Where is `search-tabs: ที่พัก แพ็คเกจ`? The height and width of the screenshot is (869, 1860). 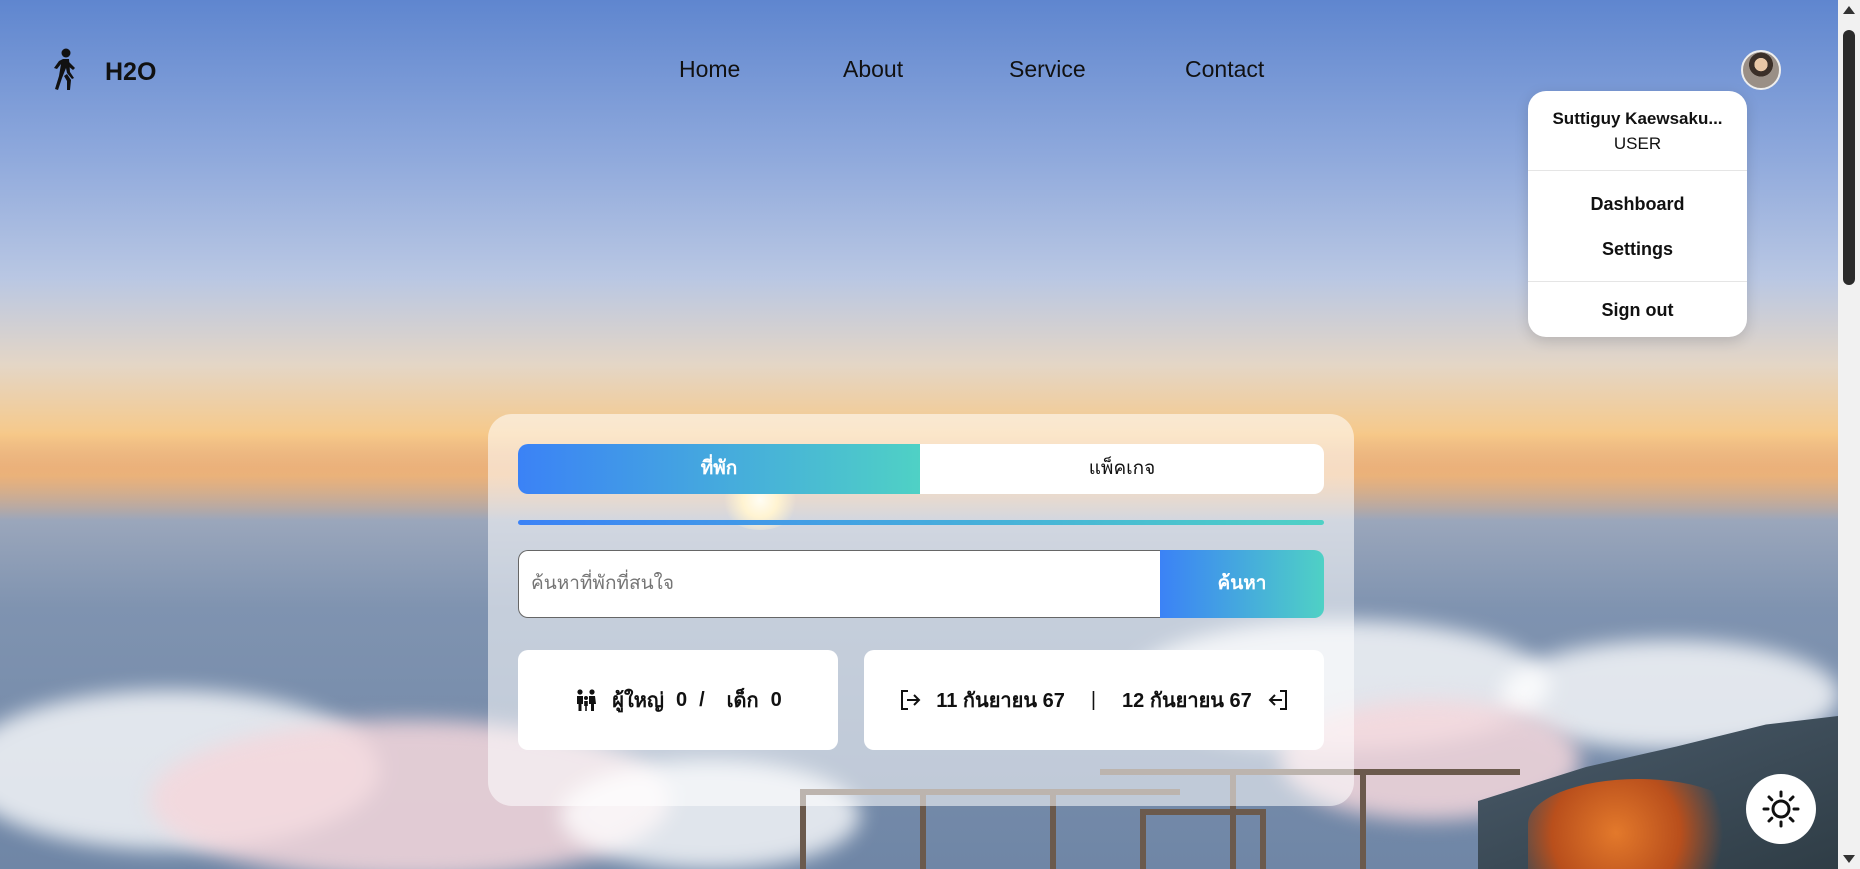
search-tabs: ที่พัก แพ็คเกจ is located at coordinates (921, 469).